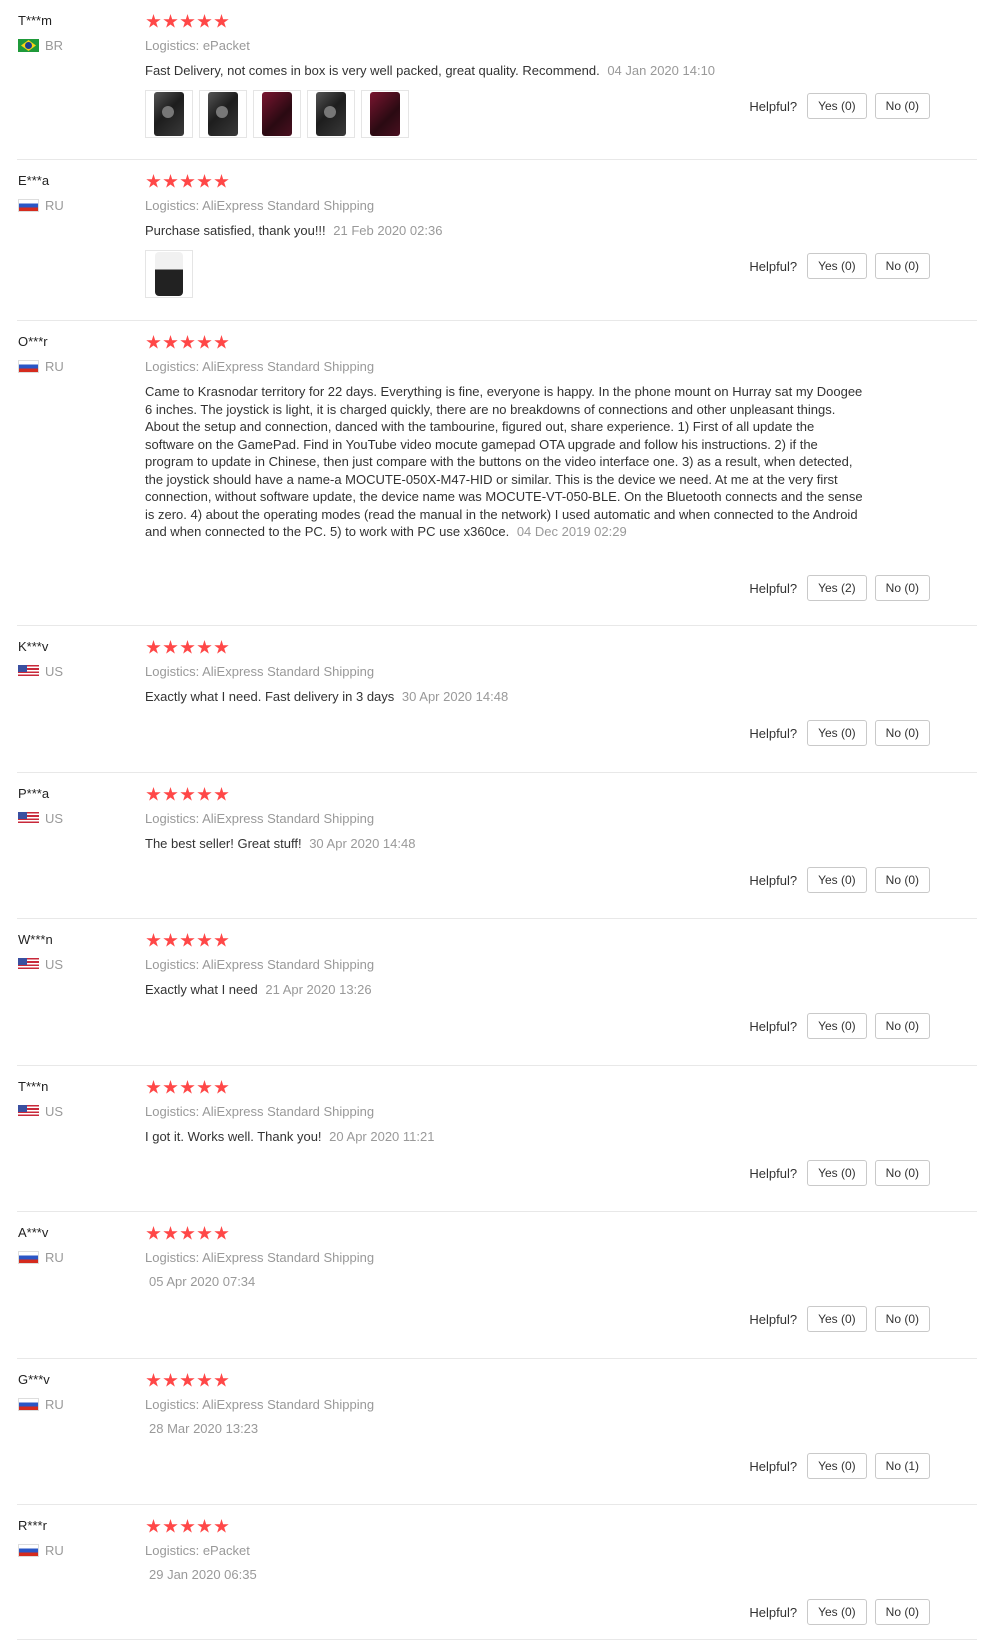 The image size is (1000, 1640). What do you see at coordinates (32, 1525) in the screenshot?
I see `reviewer-name: R***r` at bounding box center [32, 1525].